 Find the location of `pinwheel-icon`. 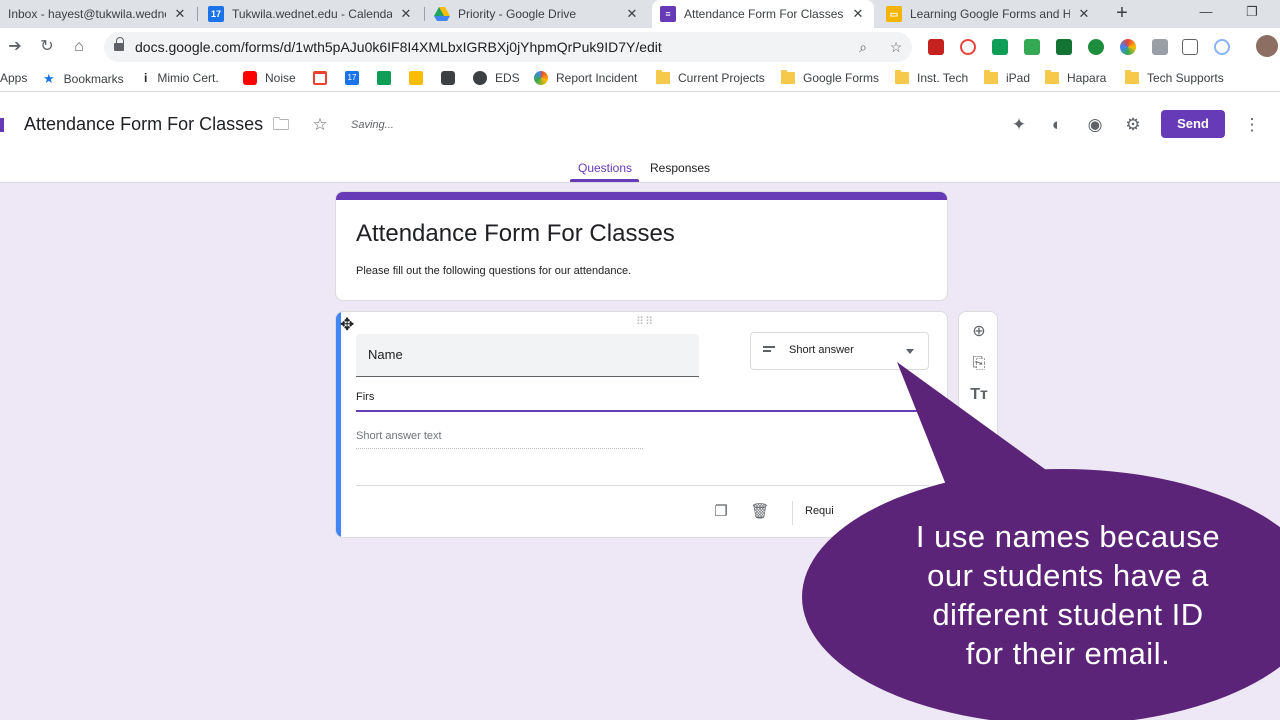

pinwheel-icon is located at coordinates (541, 78).